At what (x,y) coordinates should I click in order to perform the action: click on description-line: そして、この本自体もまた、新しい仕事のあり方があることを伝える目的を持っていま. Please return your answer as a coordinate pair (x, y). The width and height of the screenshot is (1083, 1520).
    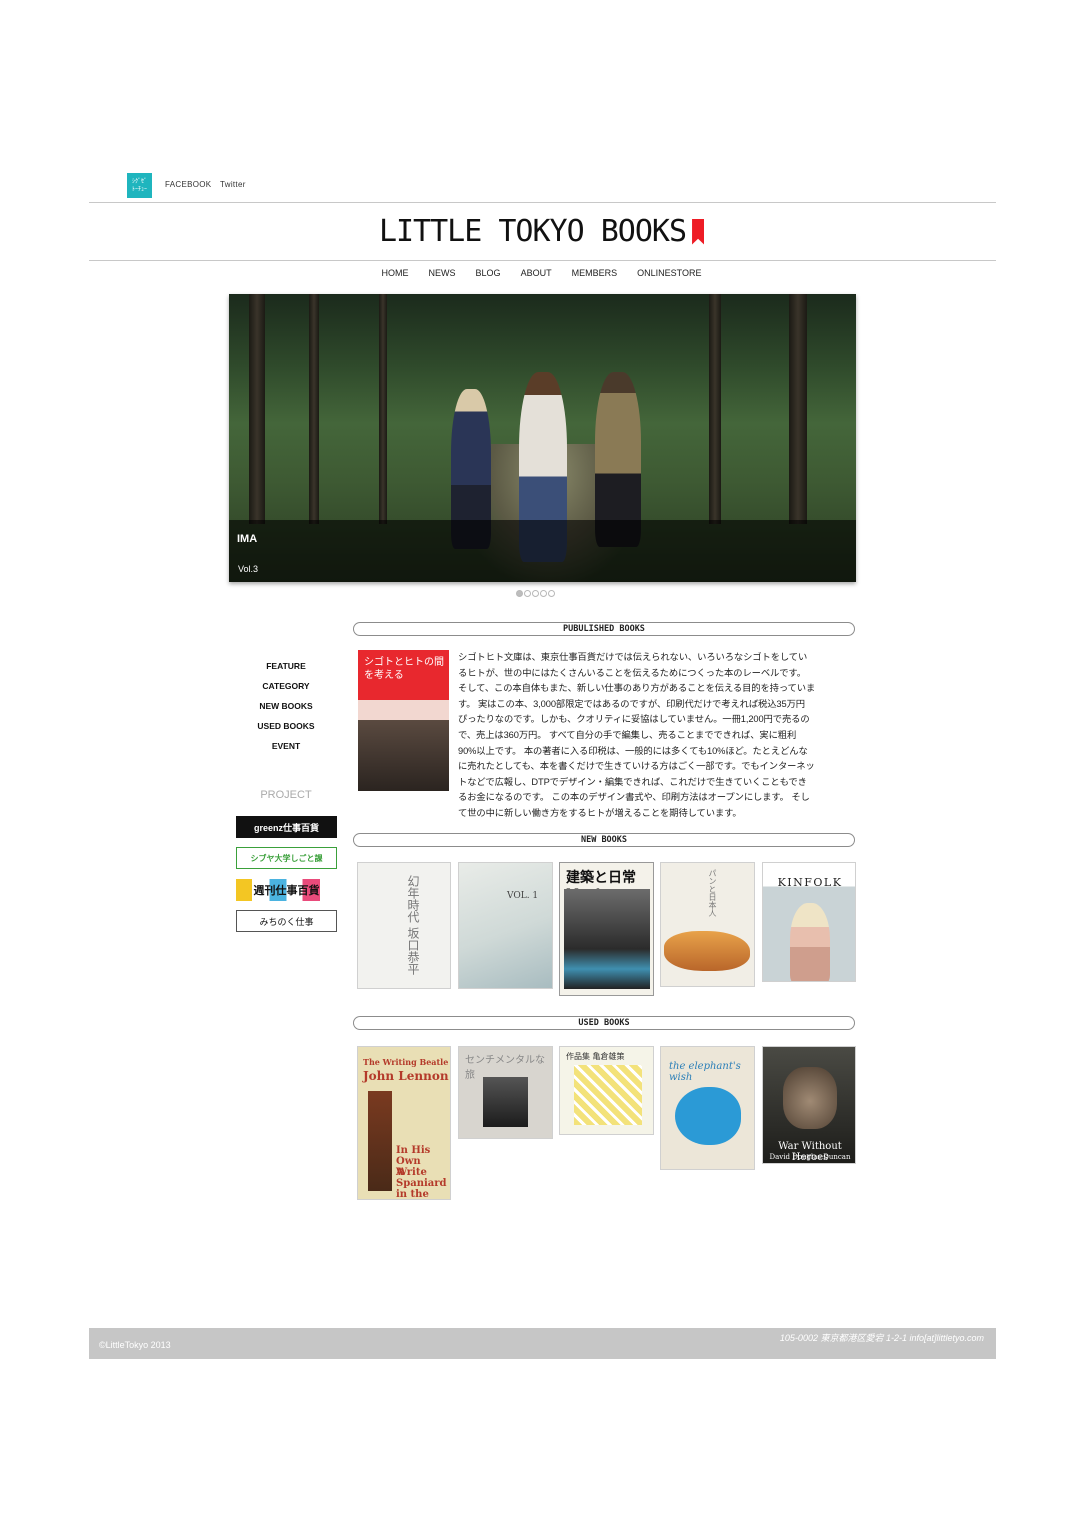
    Looking at the image, I should click on (637, 688).